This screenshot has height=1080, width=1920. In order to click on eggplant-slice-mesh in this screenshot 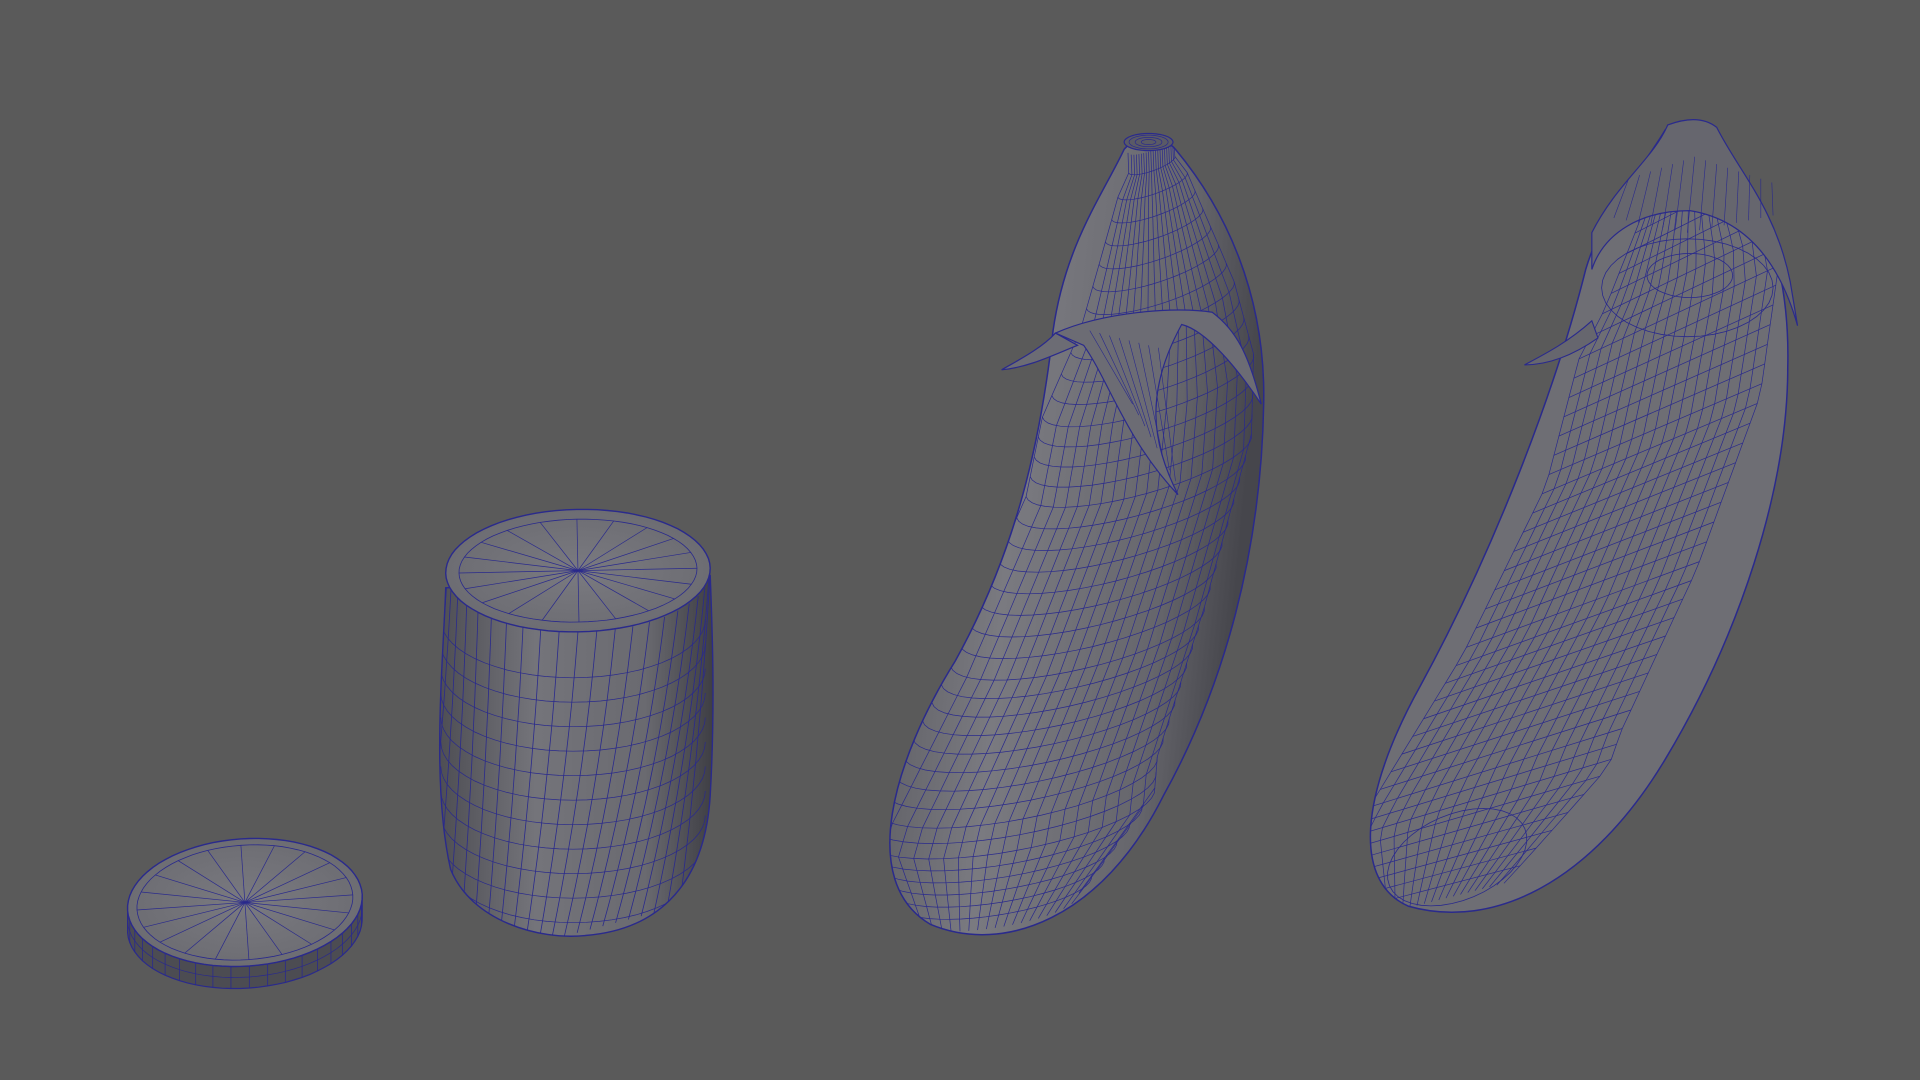, I will do `click(244, 913)`.